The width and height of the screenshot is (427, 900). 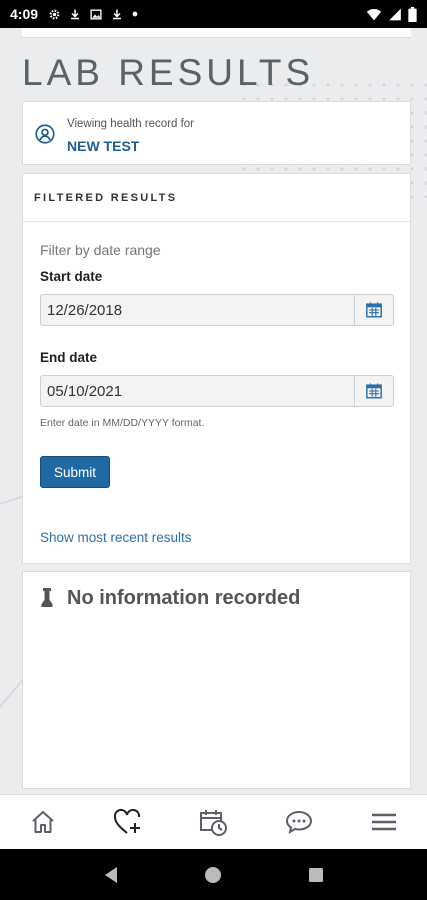 I want to click on bottom-navigation, so click(x=213, y=821).